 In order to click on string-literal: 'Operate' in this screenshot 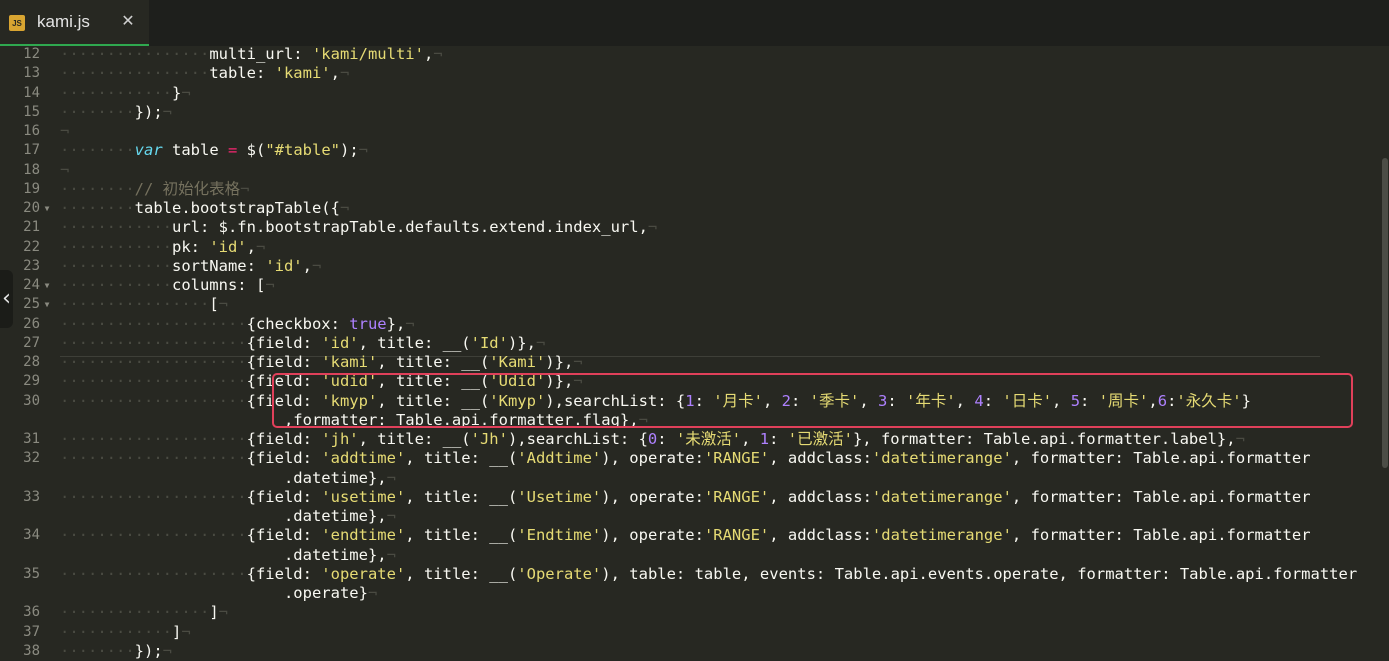, I will do `click(559, 573)`.